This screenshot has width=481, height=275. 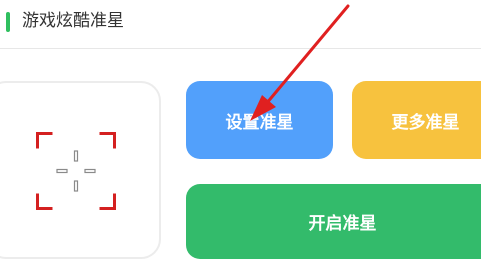 I want to click on more-crosshair-button: 更多准星, so click(x=416, y=120).